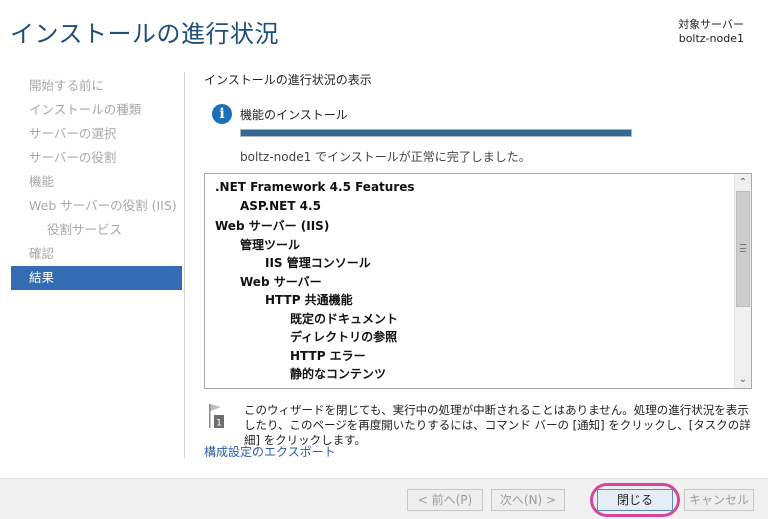 The height and width of the screenshot is (519, 768). What do you see at coordinates (384, 498) in the screenshot?
I see `wizard-footer: < 前へ(P) 次へ(N) > 閉じる キャンセル` at bounding box center [384, 498].